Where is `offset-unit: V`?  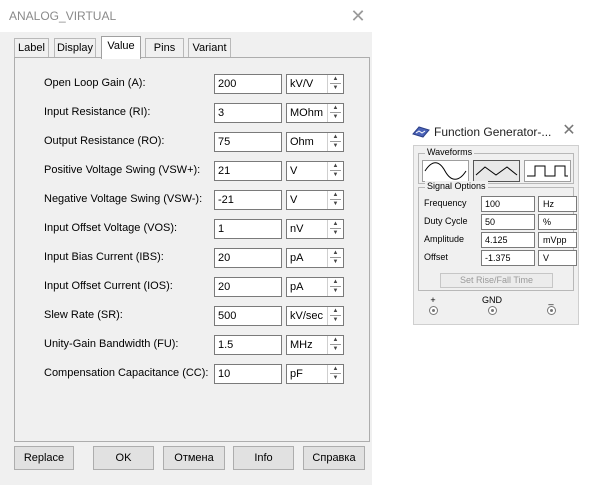 offset-unit: V is located at coordinates (557, 258).